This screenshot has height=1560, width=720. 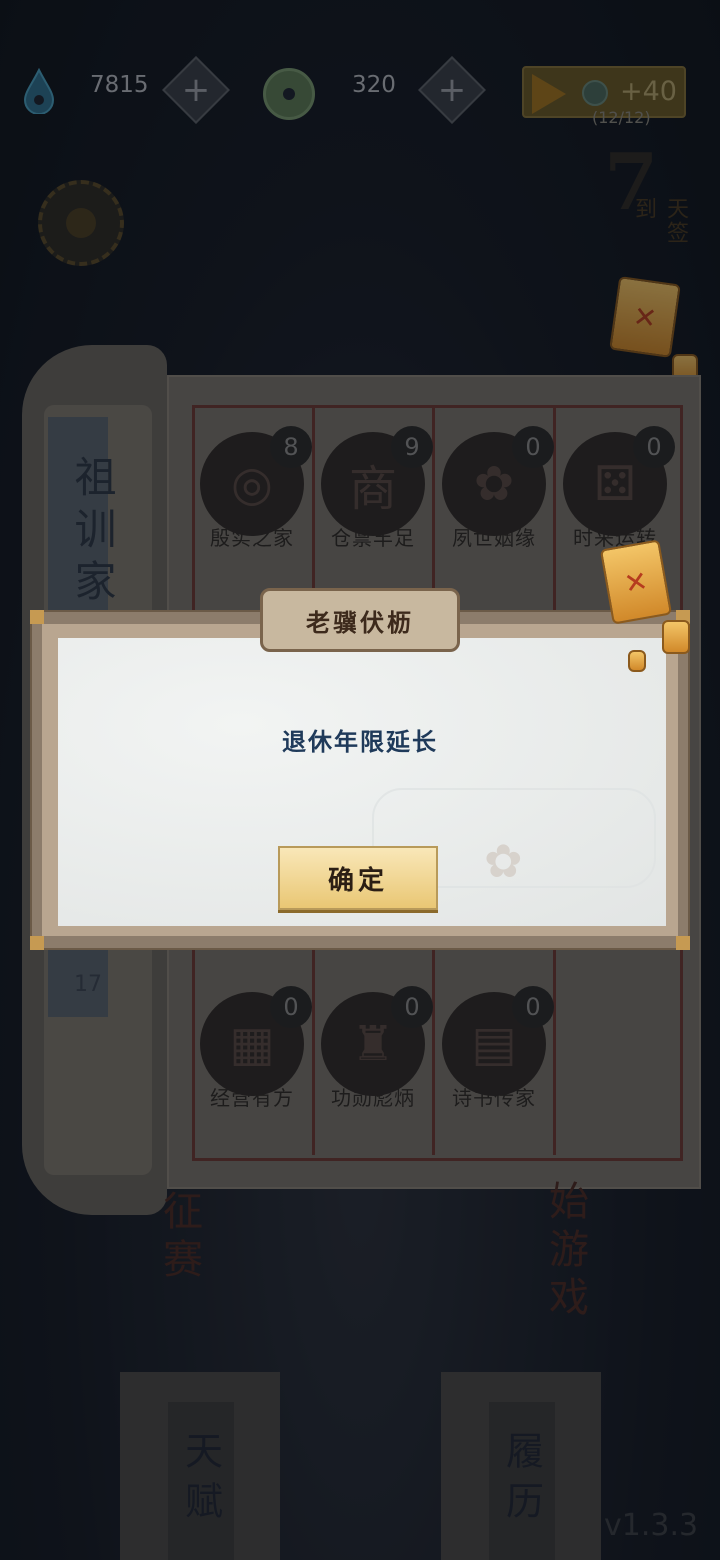 I want to click on confirm-button: 确定, so click(x=358, y=878).